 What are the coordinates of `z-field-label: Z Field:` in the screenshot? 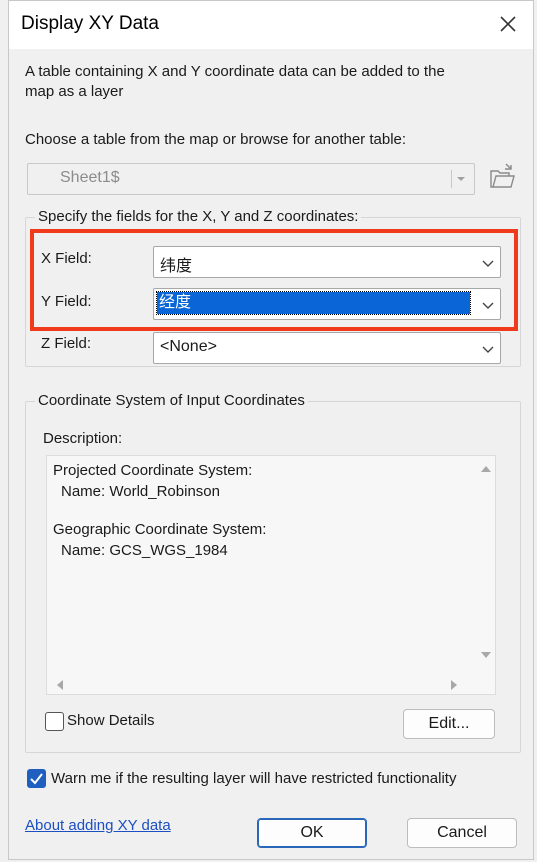 It's located at (66, 343).